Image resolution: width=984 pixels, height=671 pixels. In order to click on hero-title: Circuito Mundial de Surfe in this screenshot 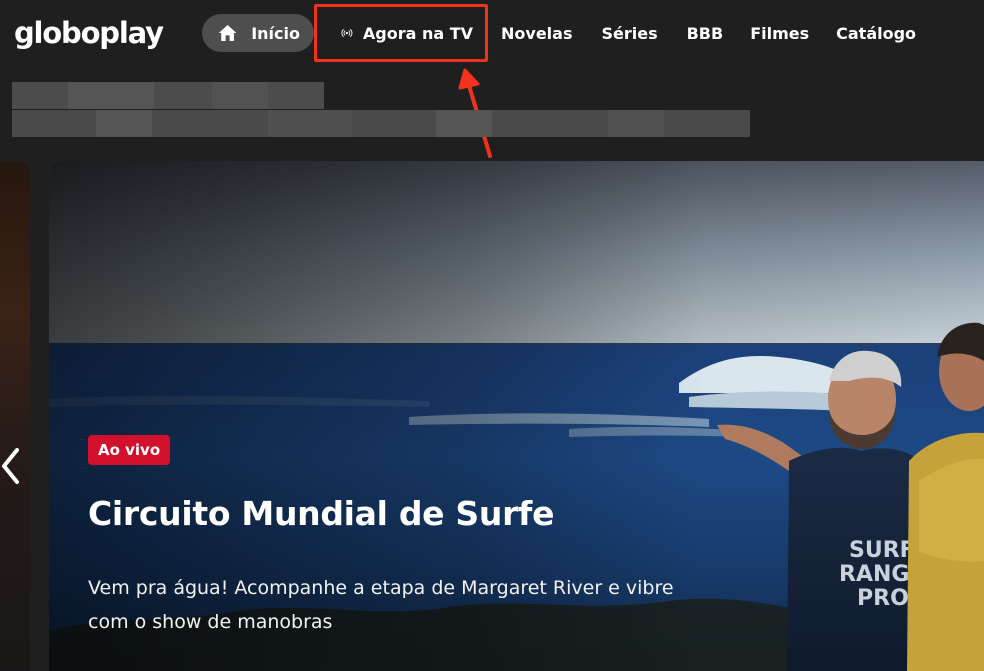, I will do `click(321, 513)`.